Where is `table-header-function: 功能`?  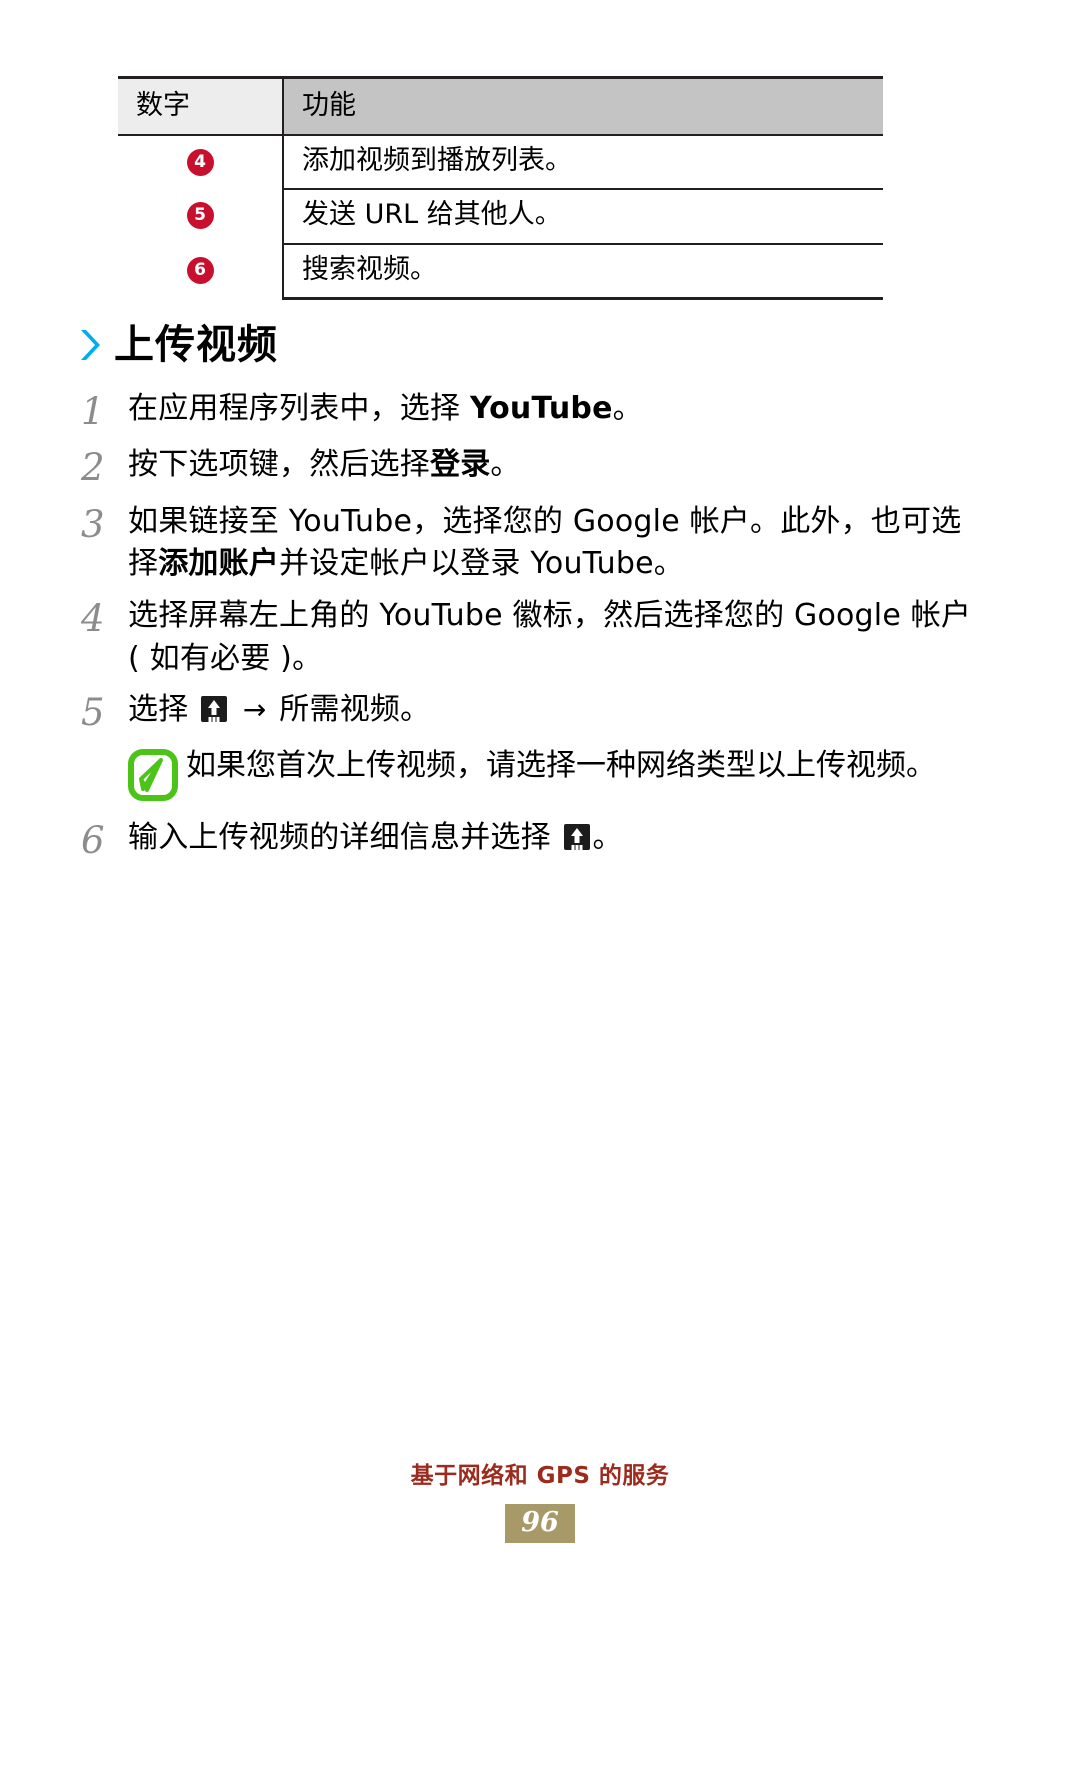
table-header-function: 功能 is located at coordinates (582, 106).